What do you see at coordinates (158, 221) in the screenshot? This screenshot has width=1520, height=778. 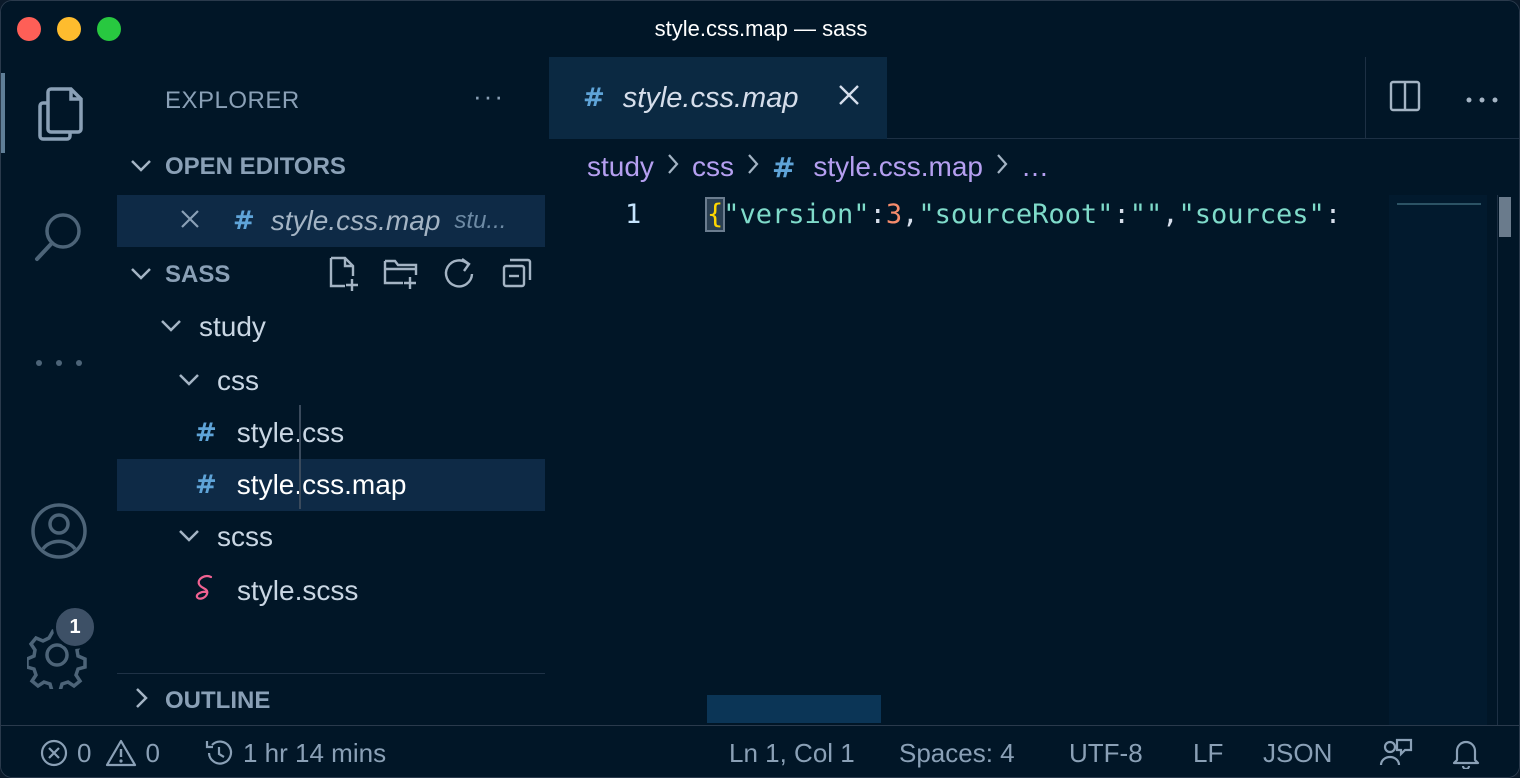 I see `close-editor-icon` at bounding box center [158, 221].